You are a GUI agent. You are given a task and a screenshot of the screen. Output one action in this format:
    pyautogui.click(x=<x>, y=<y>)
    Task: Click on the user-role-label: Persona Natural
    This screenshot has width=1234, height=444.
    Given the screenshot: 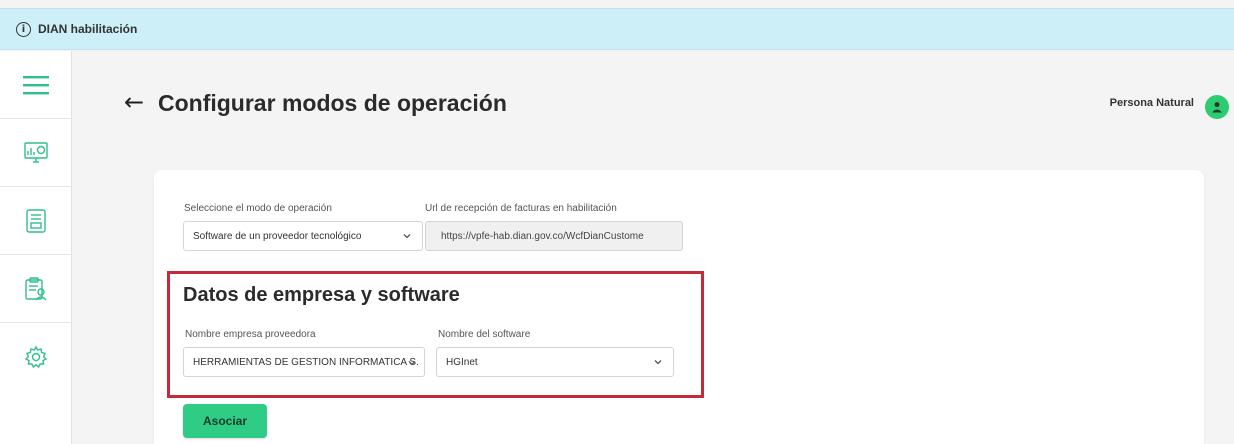 What is the action you would take?
    pyautogui.click(x=1151, y=103)
    